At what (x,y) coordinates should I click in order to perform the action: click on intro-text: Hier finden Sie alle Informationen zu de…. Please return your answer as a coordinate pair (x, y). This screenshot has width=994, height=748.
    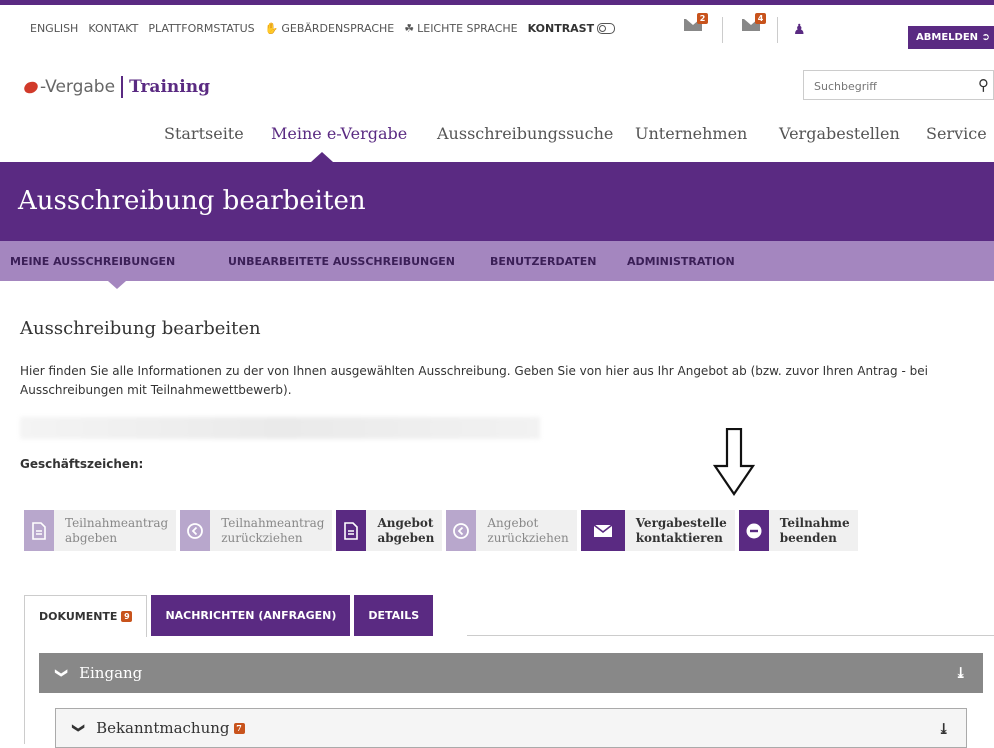
    Looking at the image, I should click on (474, 380).